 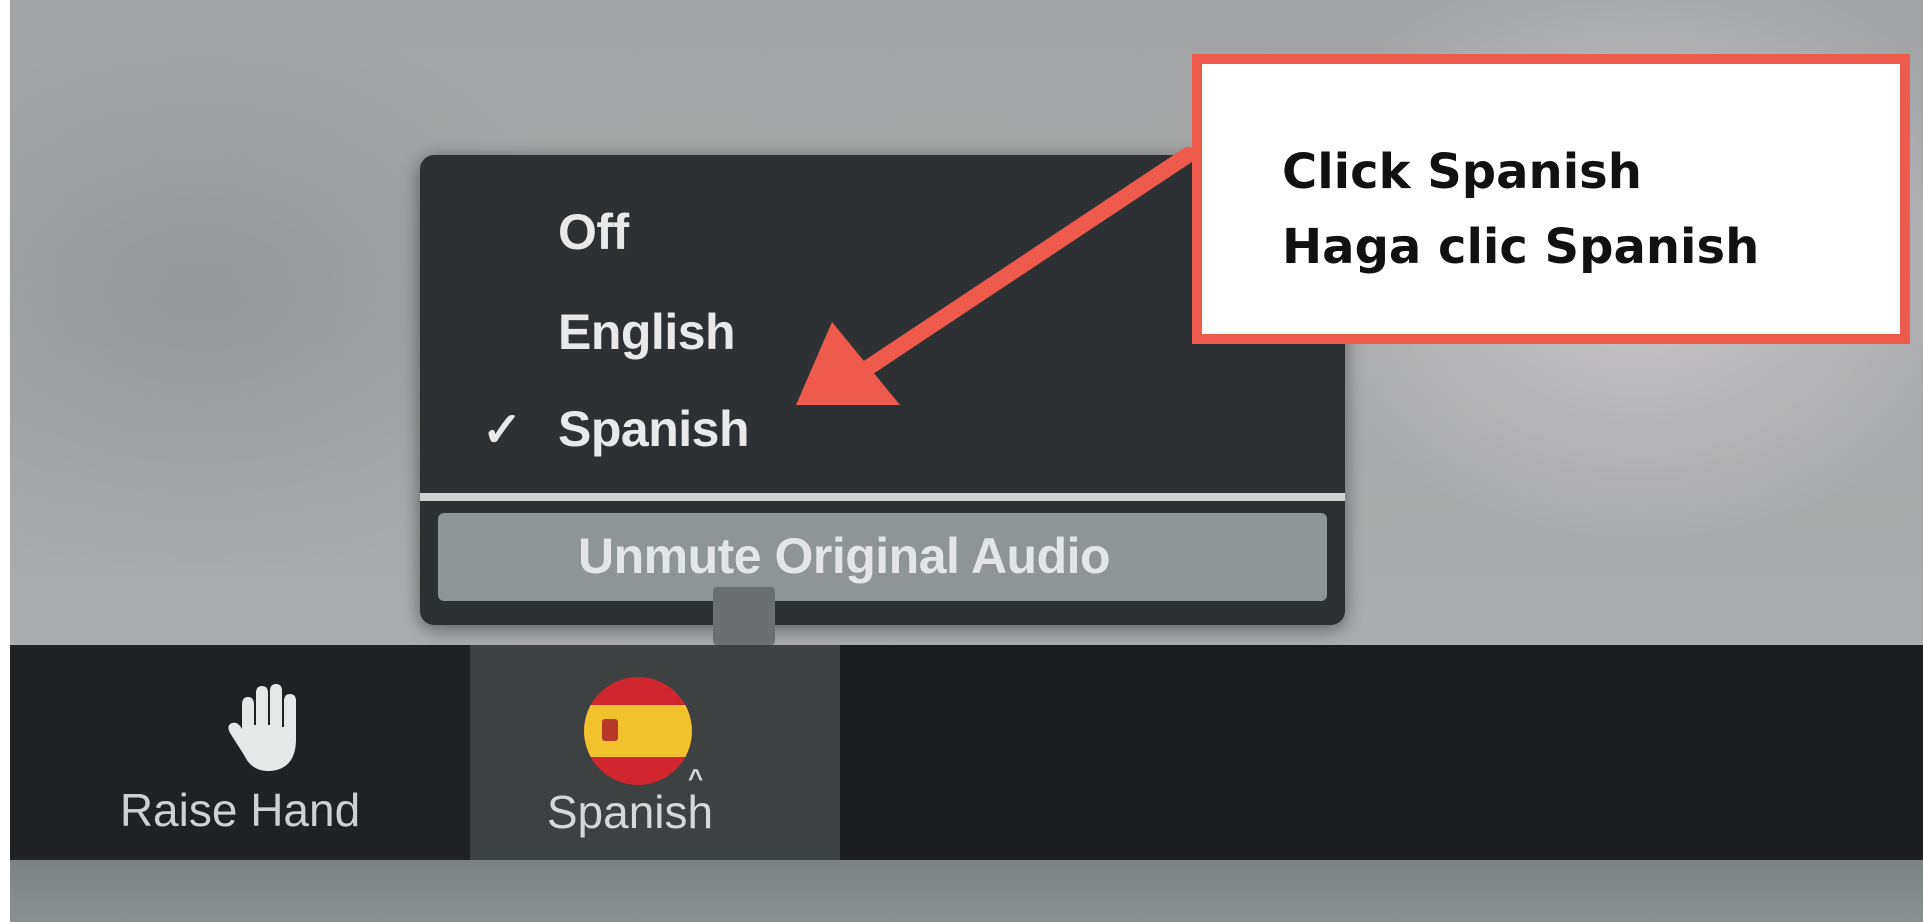 I want to click on callout-line-spanish: Haga clic Spanish, so click(x=1521, y=247).